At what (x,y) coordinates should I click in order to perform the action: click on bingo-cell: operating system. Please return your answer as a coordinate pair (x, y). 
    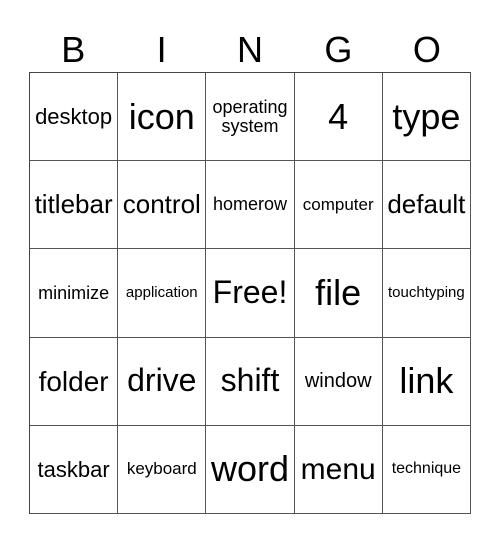
    Looking at the image, I should click on (250, 117).